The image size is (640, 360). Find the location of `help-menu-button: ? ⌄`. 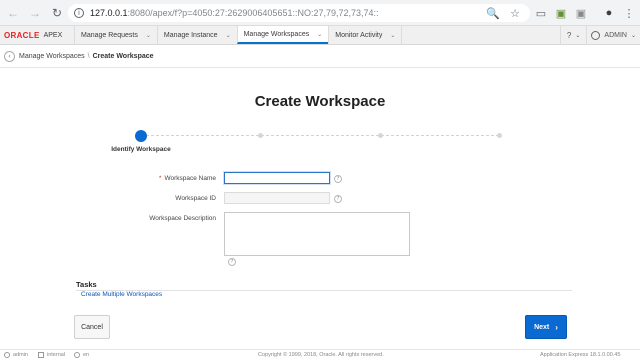

help-menu-button: ? ⌄ is located at coordinates (572, 35).